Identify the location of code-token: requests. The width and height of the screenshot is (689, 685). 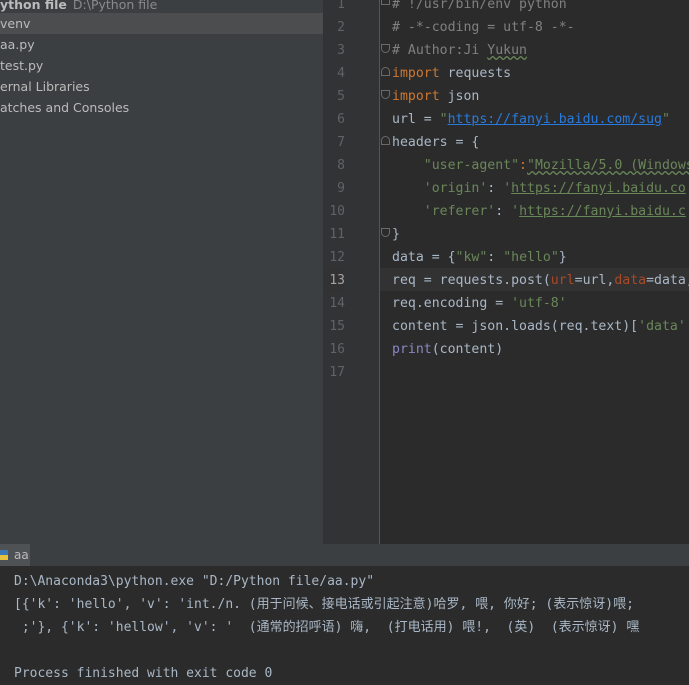
(475, 73).